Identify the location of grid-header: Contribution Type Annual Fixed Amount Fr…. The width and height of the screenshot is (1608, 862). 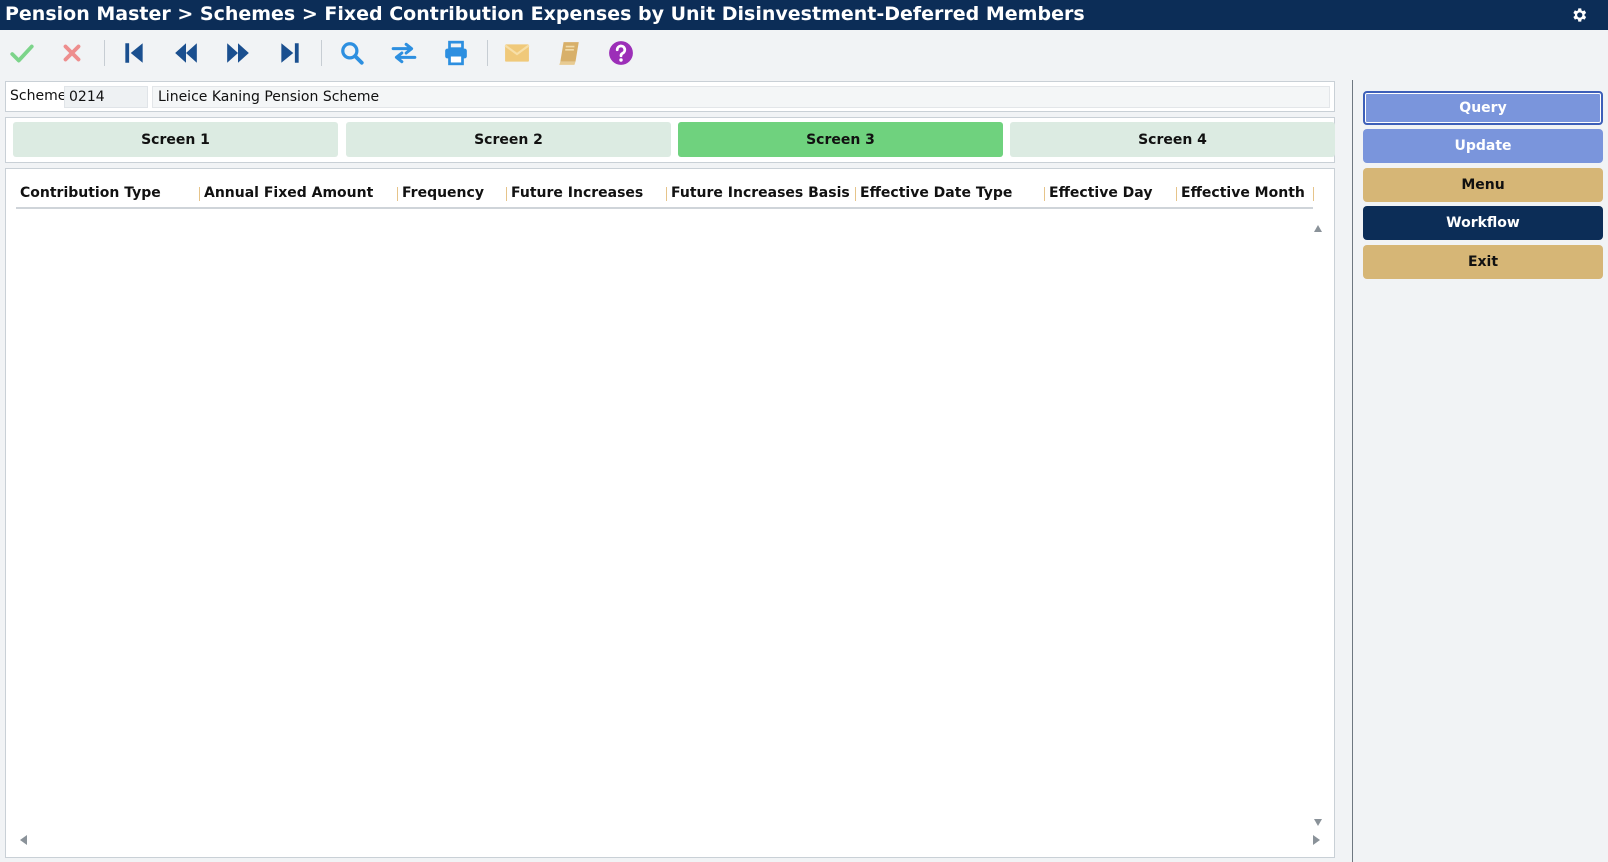
(665, 197).